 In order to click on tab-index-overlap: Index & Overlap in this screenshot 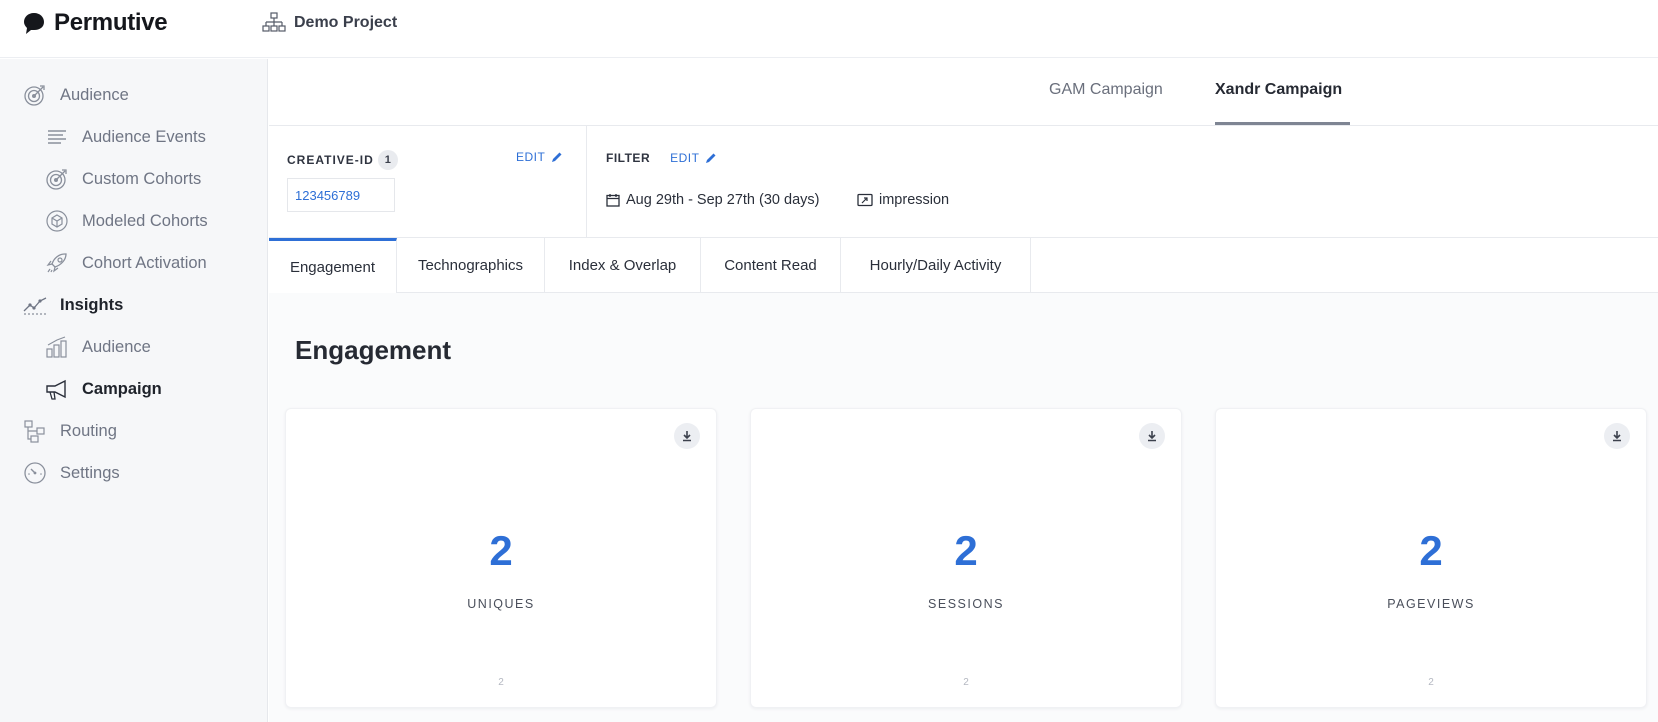, I will do `click(623, 265)`.